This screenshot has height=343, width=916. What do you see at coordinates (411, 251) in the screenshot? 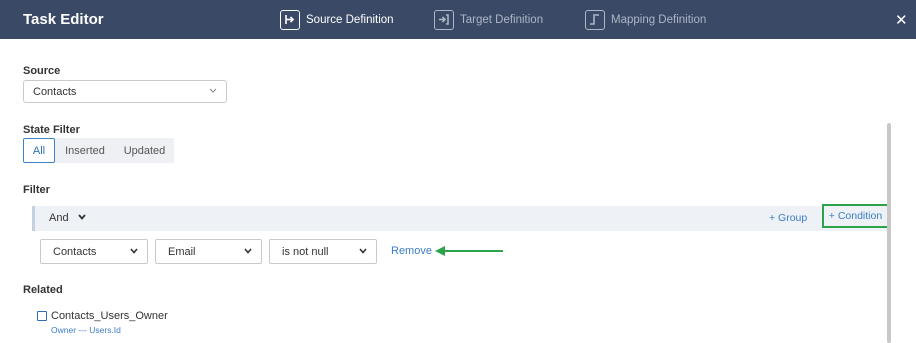
I see `remove-condition-link: Remove` at bounding box center [411, 251].